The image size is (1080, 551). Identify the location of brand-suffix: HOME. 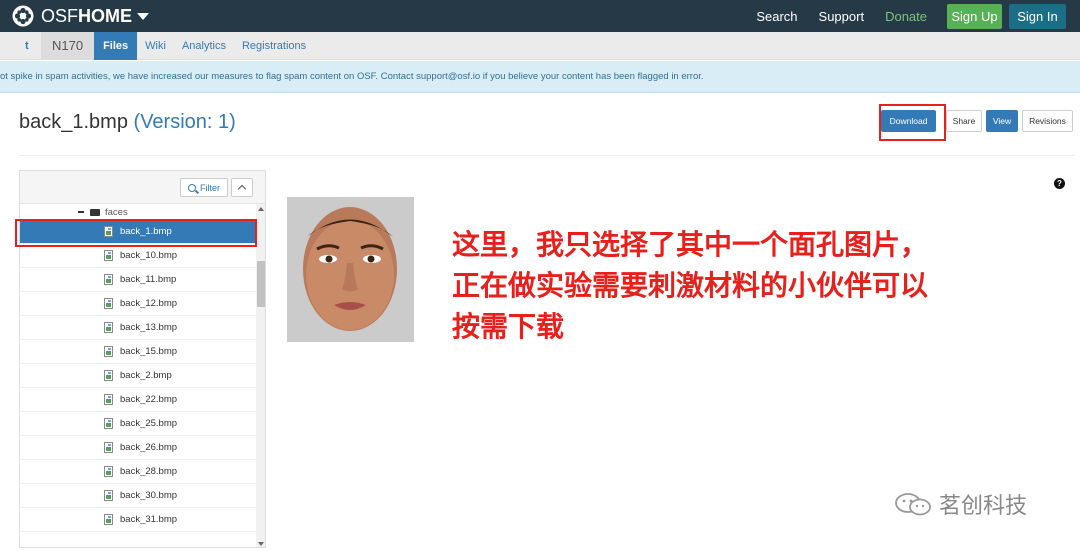
(105, 15).